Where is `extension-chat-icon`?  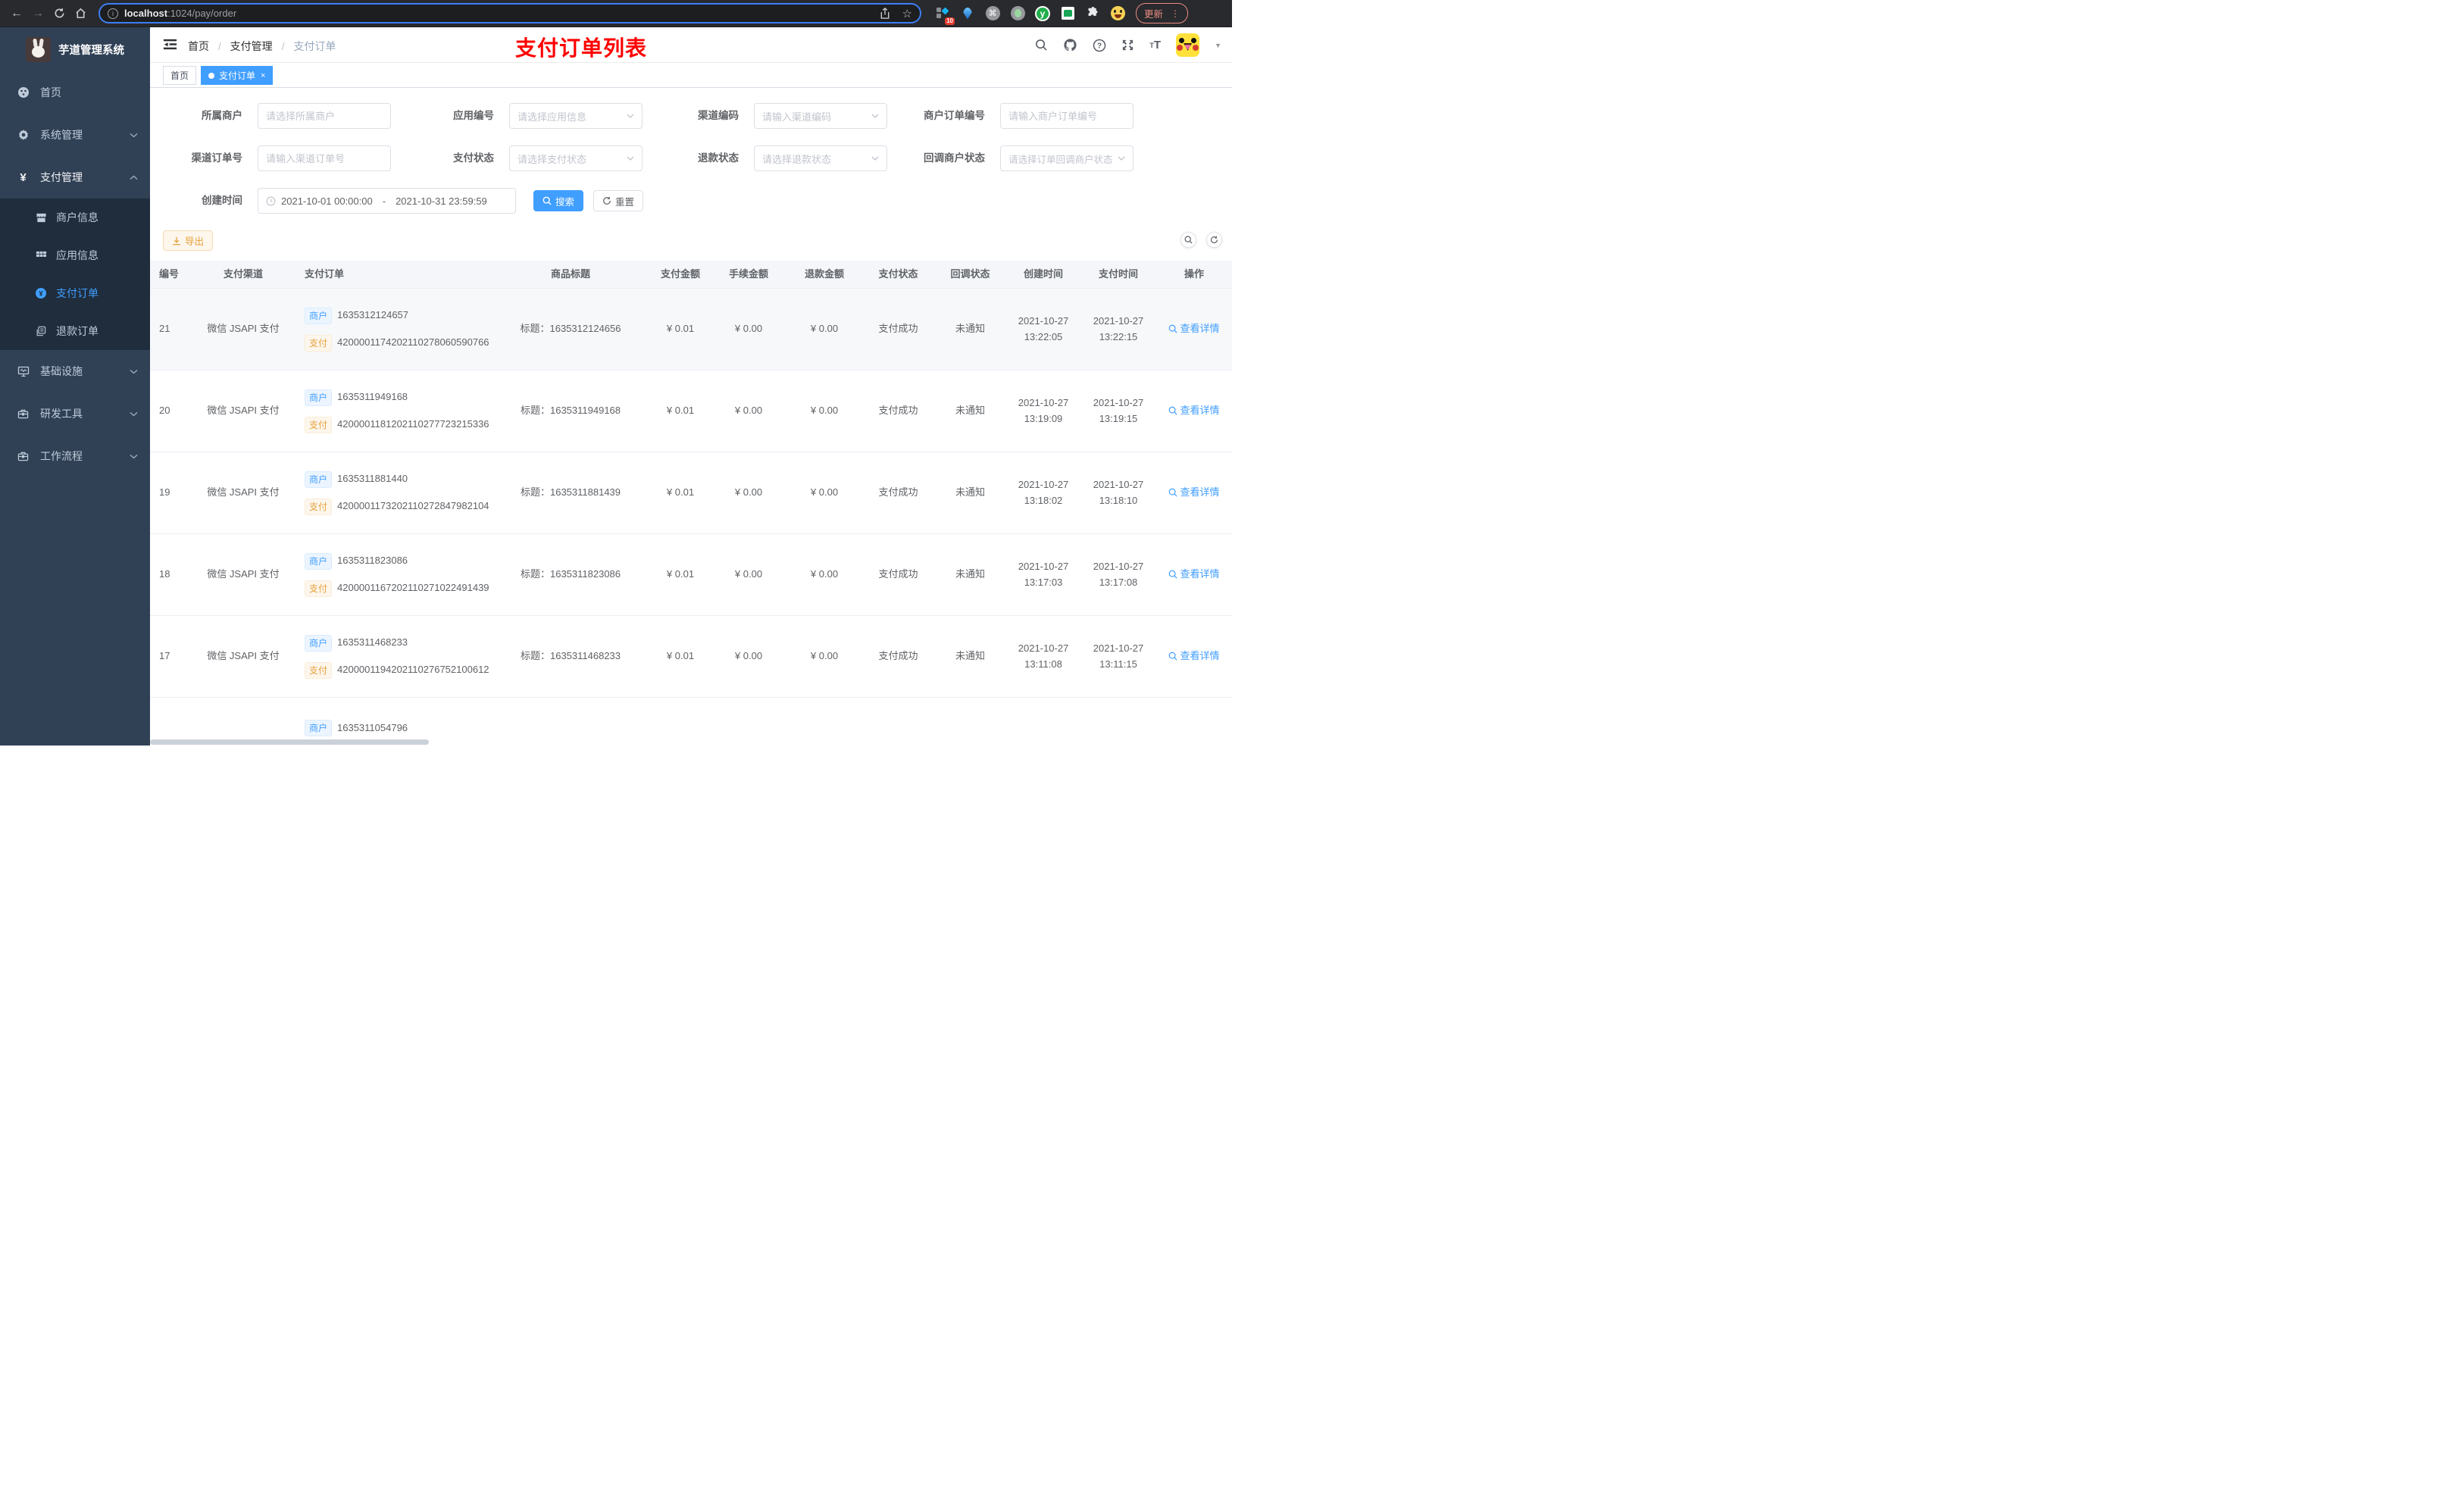
extension-chat-icon is located at coordinates (1067, 13).